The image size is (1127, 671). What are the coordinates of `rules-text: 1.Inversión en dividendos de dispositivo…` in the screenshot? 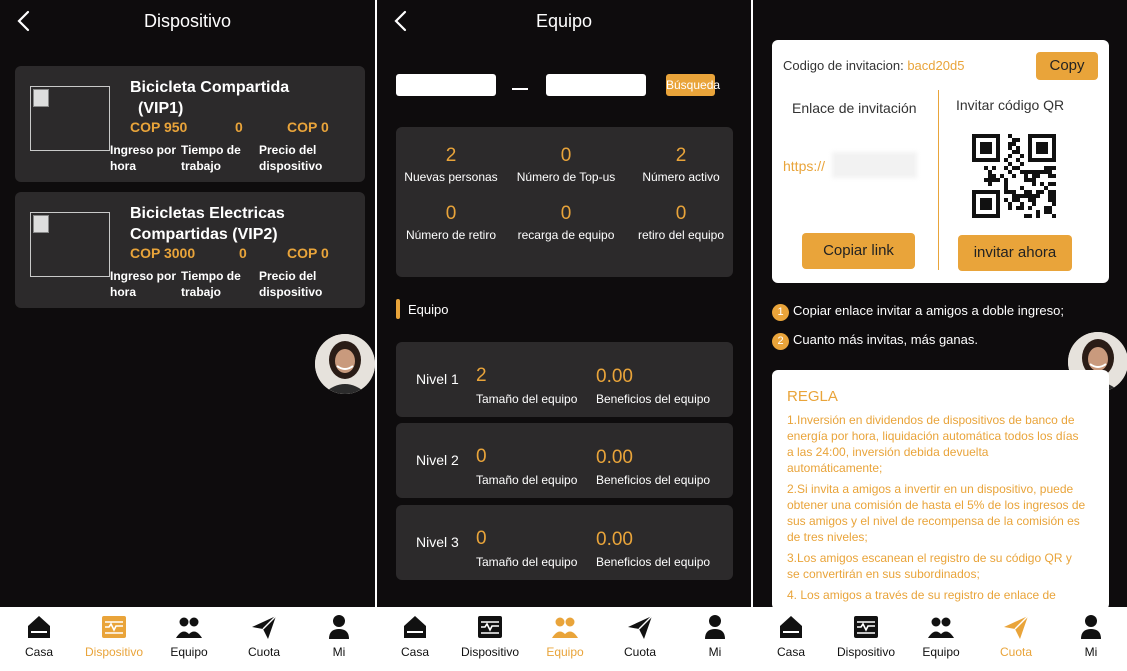 It's located at (936, 507).